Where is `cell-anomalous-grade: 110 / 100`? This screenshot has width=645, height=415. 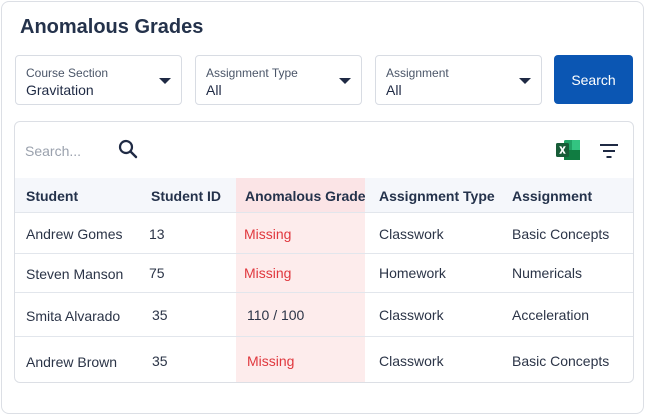 cell-anomalous-grade: 110 / 100 is located at coordinates (276, 315).